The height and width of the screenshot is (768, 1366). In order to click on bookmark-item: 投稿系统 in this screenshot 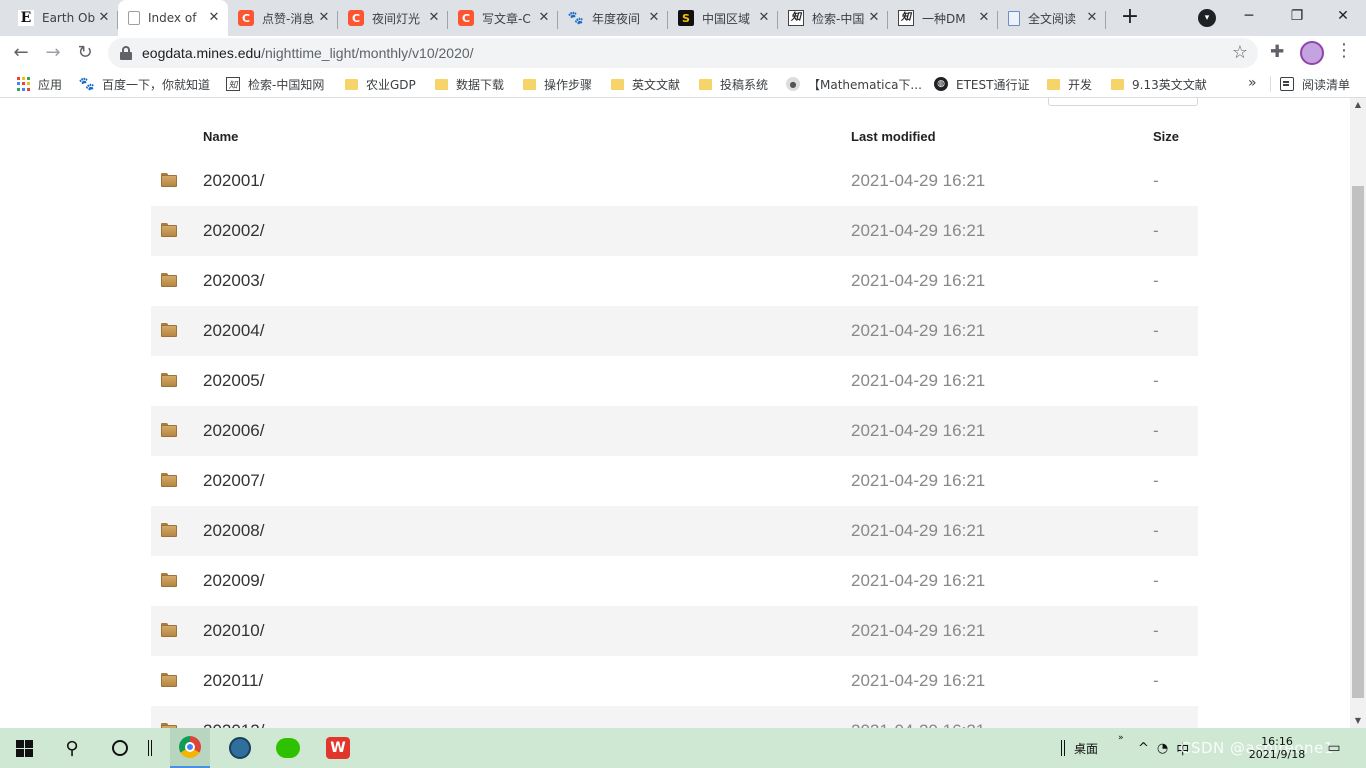, I will do `click(733, 84)`.